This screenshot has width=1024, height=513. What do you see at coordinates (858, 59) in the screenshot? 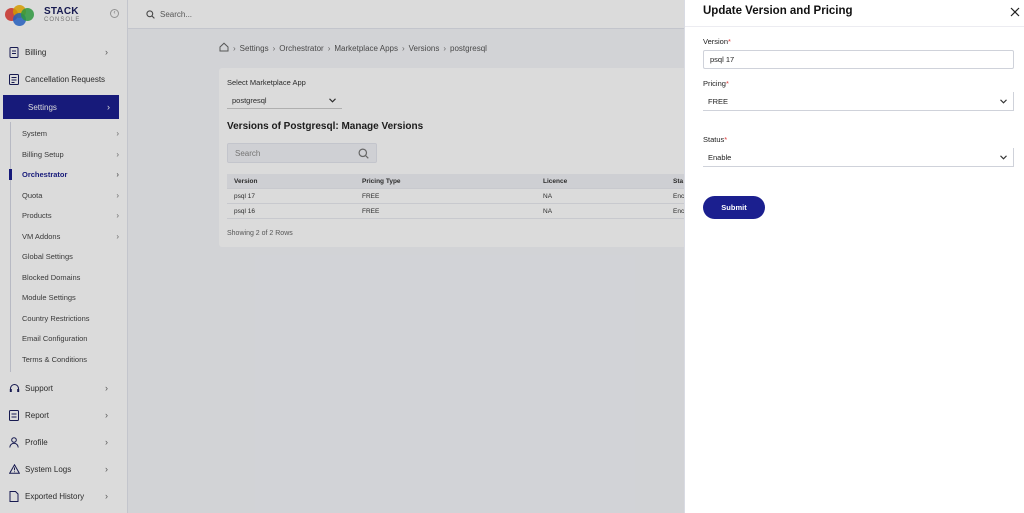
I see `version-input: psql 17` at bounding box center [858, 59].